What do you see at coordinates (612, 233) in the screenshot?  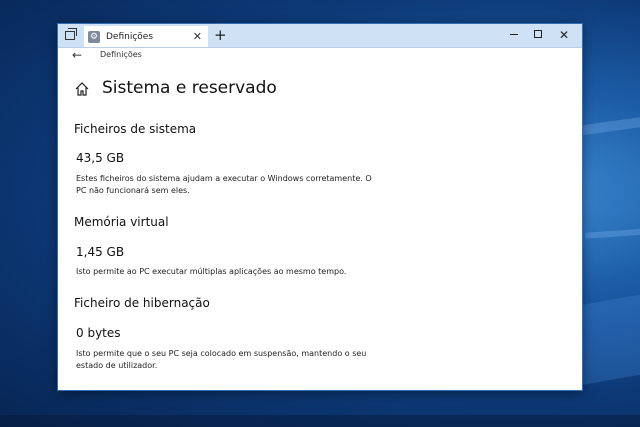 I see `desktop-light-beam` at bounding box center [612, 233].